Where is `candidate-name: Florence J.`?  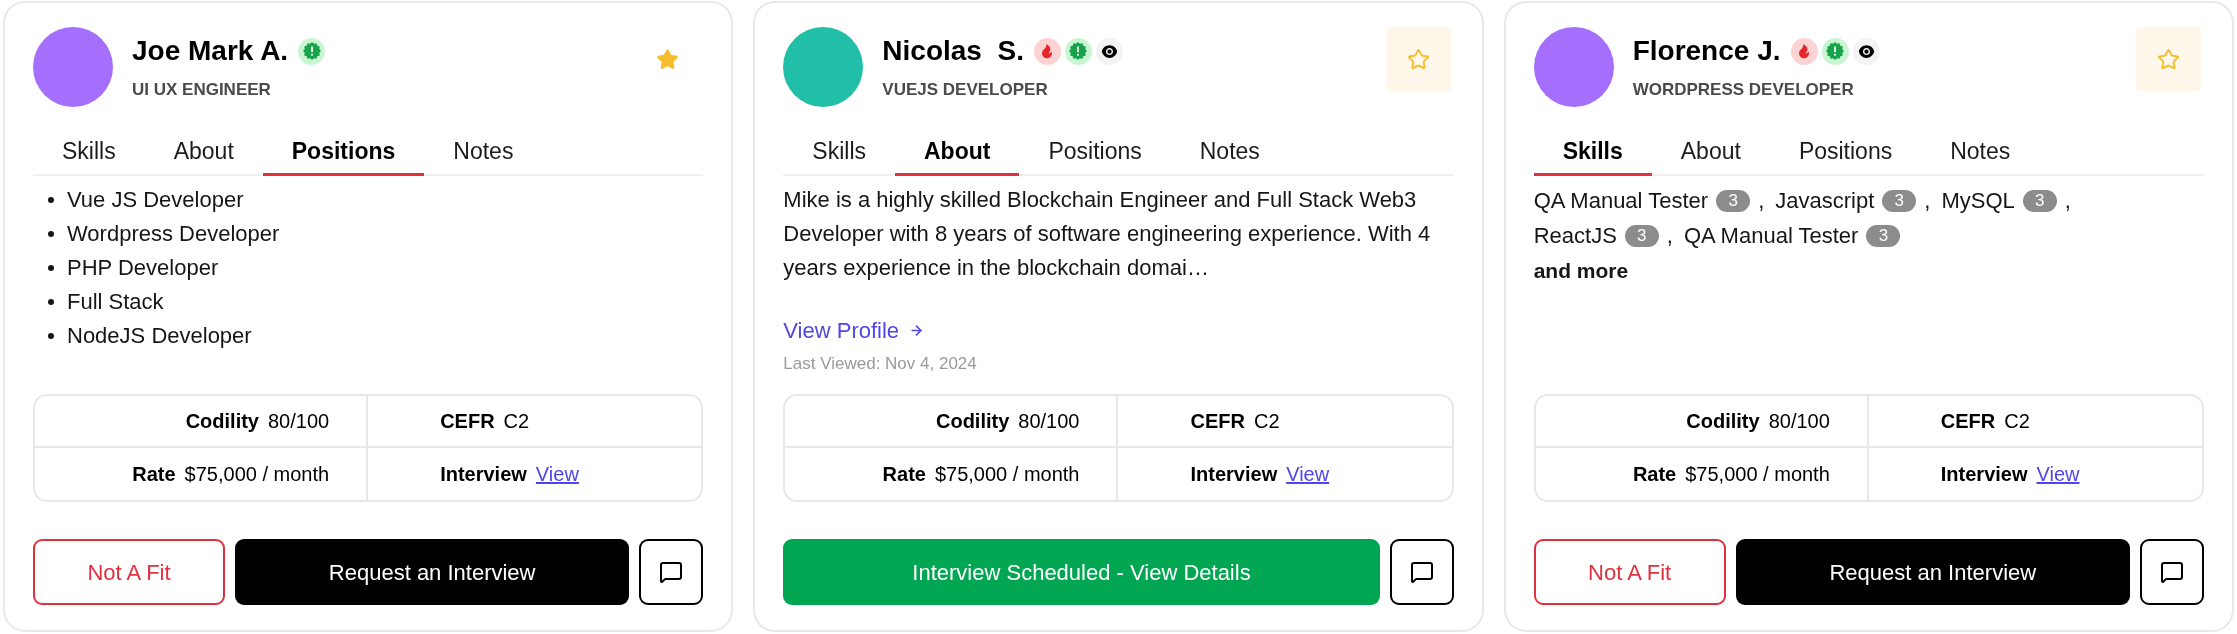 candidate-name: Florence J. is located at coordinates (1706, 51).